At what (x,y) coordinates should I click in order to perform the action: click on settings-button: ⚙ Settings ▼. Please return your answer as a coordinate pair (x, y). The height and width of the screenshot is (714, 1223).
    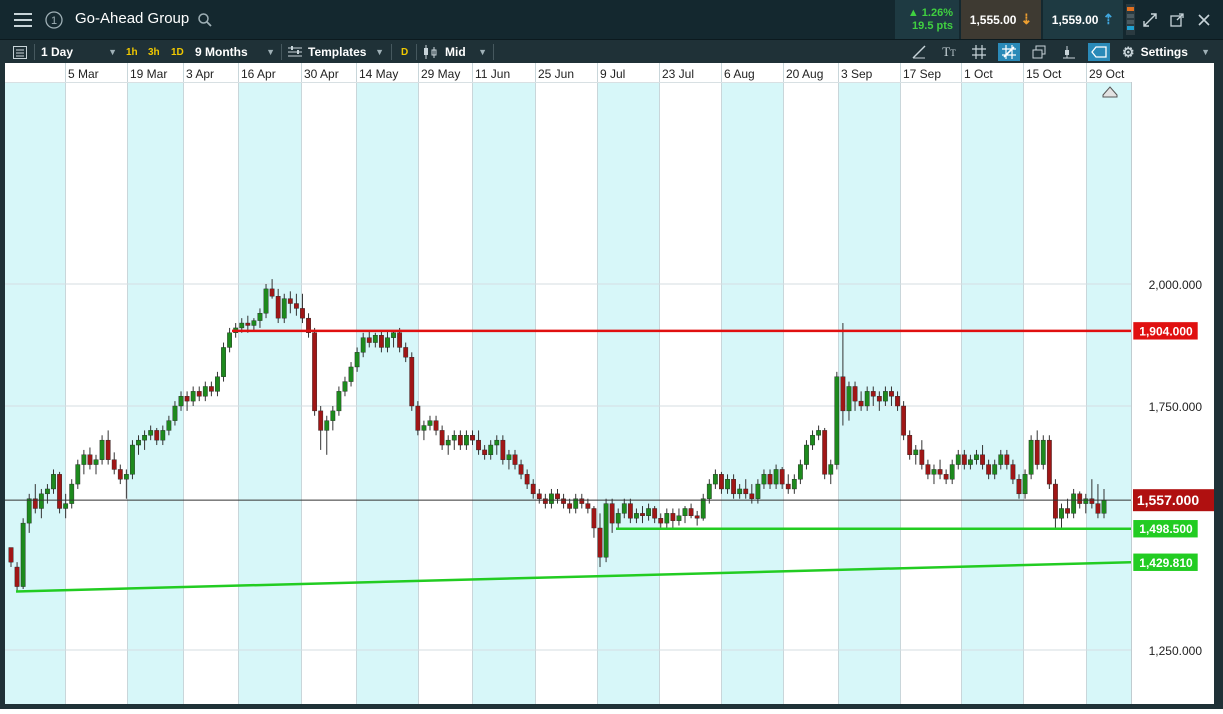
    Looking at the image, I should click on (1166, 52).